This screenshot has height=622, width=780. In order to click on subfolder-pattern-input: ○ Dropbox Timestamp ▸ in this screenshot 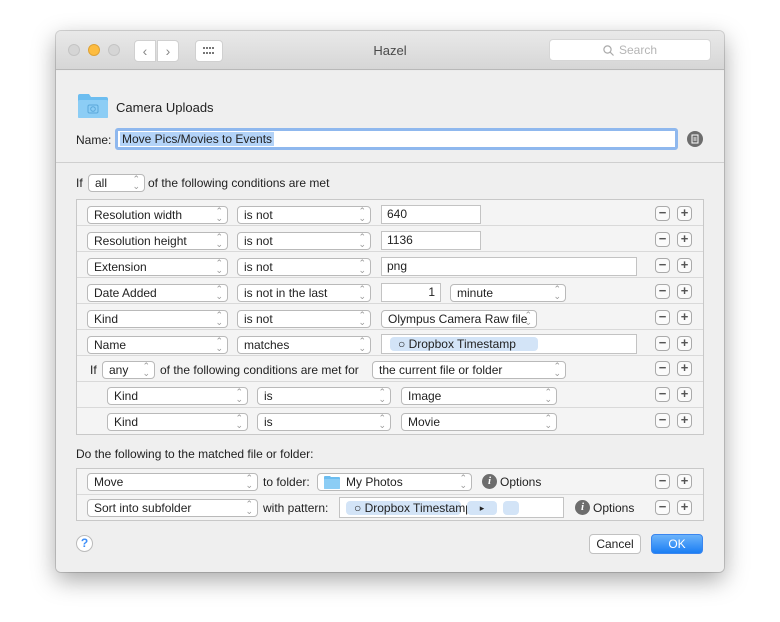, I will do `click(451, 507)`.